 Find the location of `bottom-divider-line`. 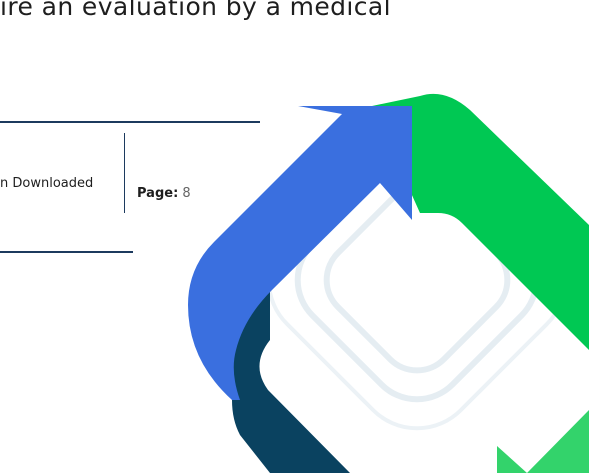

bottom-divider-line is located at coordinates (66, 252).